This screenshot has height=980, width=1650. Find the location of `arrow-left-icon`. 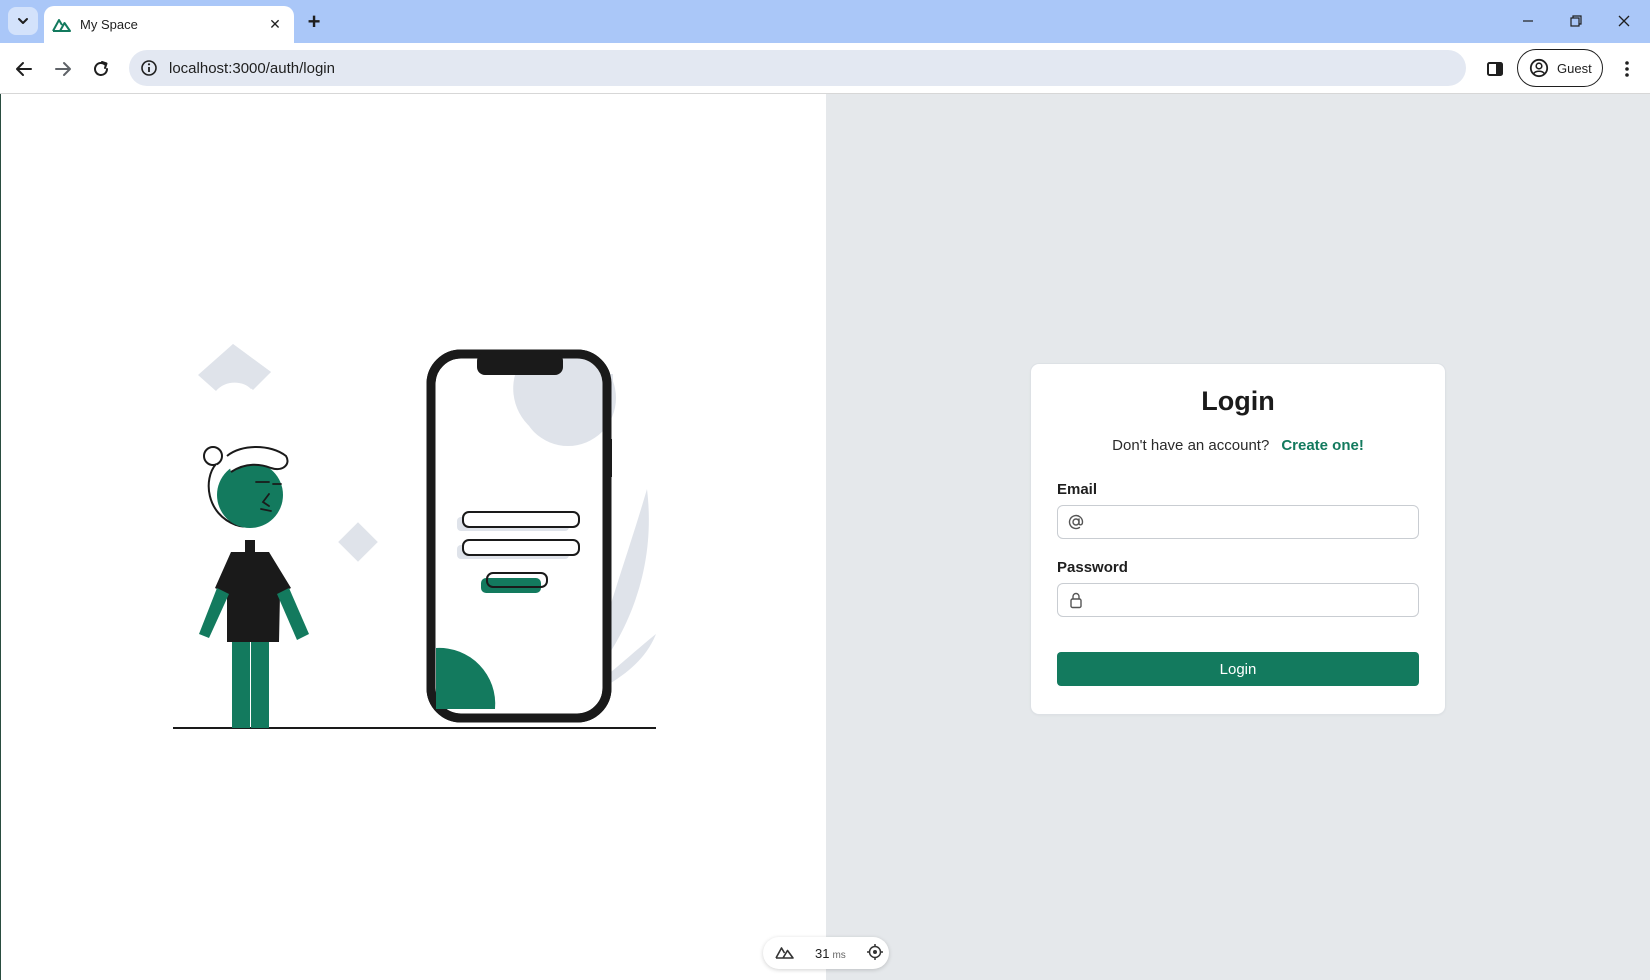

arrow-left-icon is located at coordinates (24, 69).